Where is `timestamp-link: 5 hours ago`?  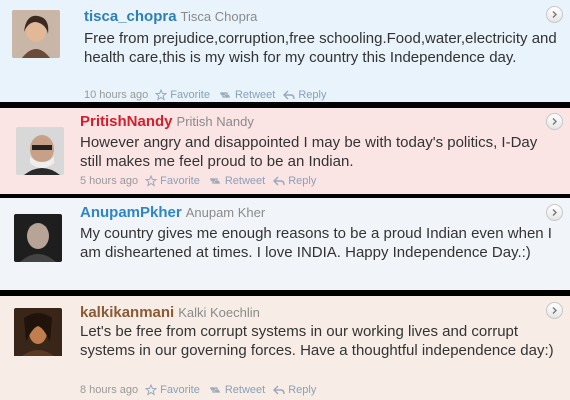 timestamp-link: 5 hours ago is located at coordinates (109, 181).